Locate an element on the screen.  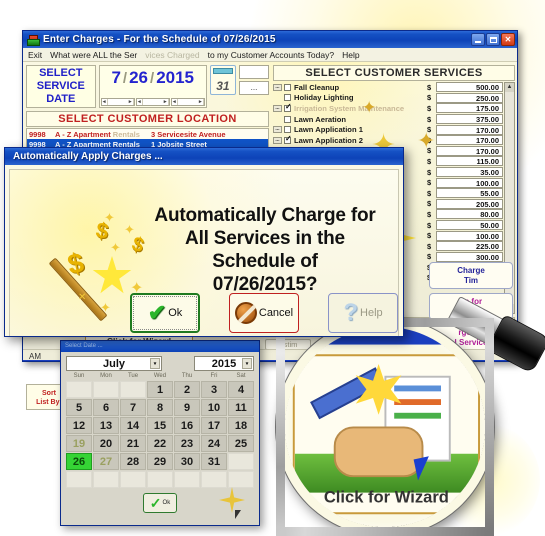
calendar-day-cell: 18 is located at coordinates (241, 425).